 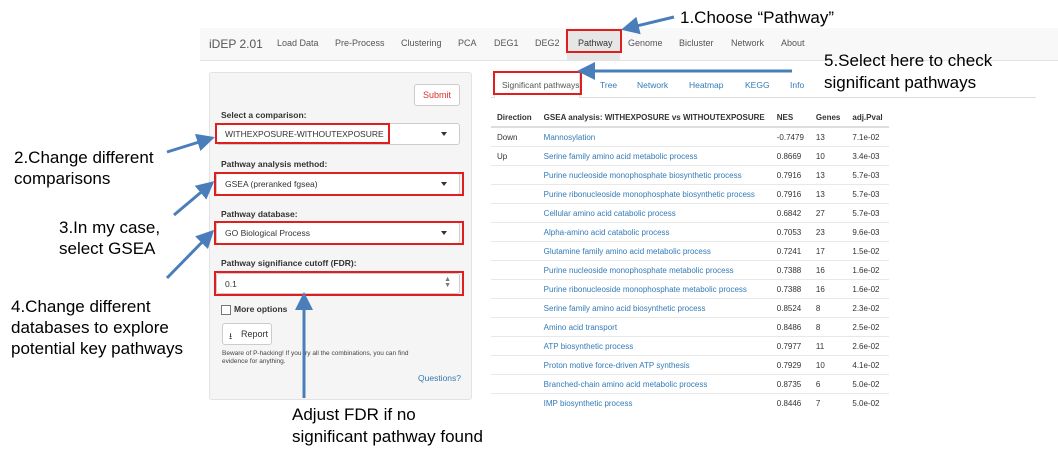 What do you see at coordinates (908, 60) in the screenshot?
I see `annotation-step5-line1: 5.Select here to check` at bounding box center [908, 60].